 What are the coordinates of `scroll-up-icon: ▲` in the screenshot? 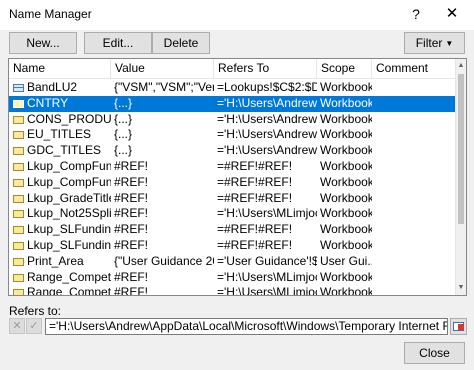 It's located at (461, 66).